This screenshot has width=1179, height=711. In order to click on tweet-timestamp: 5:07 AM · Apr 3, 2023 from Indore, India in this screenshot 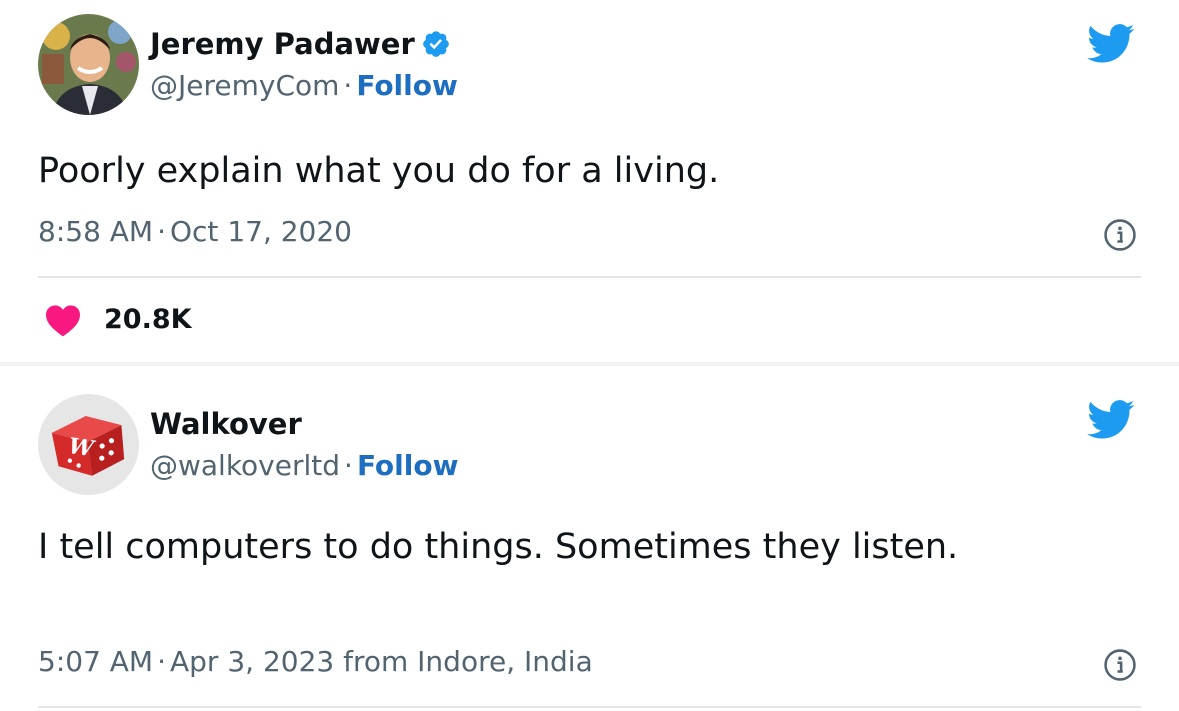, I will do `click(315, 662)`.